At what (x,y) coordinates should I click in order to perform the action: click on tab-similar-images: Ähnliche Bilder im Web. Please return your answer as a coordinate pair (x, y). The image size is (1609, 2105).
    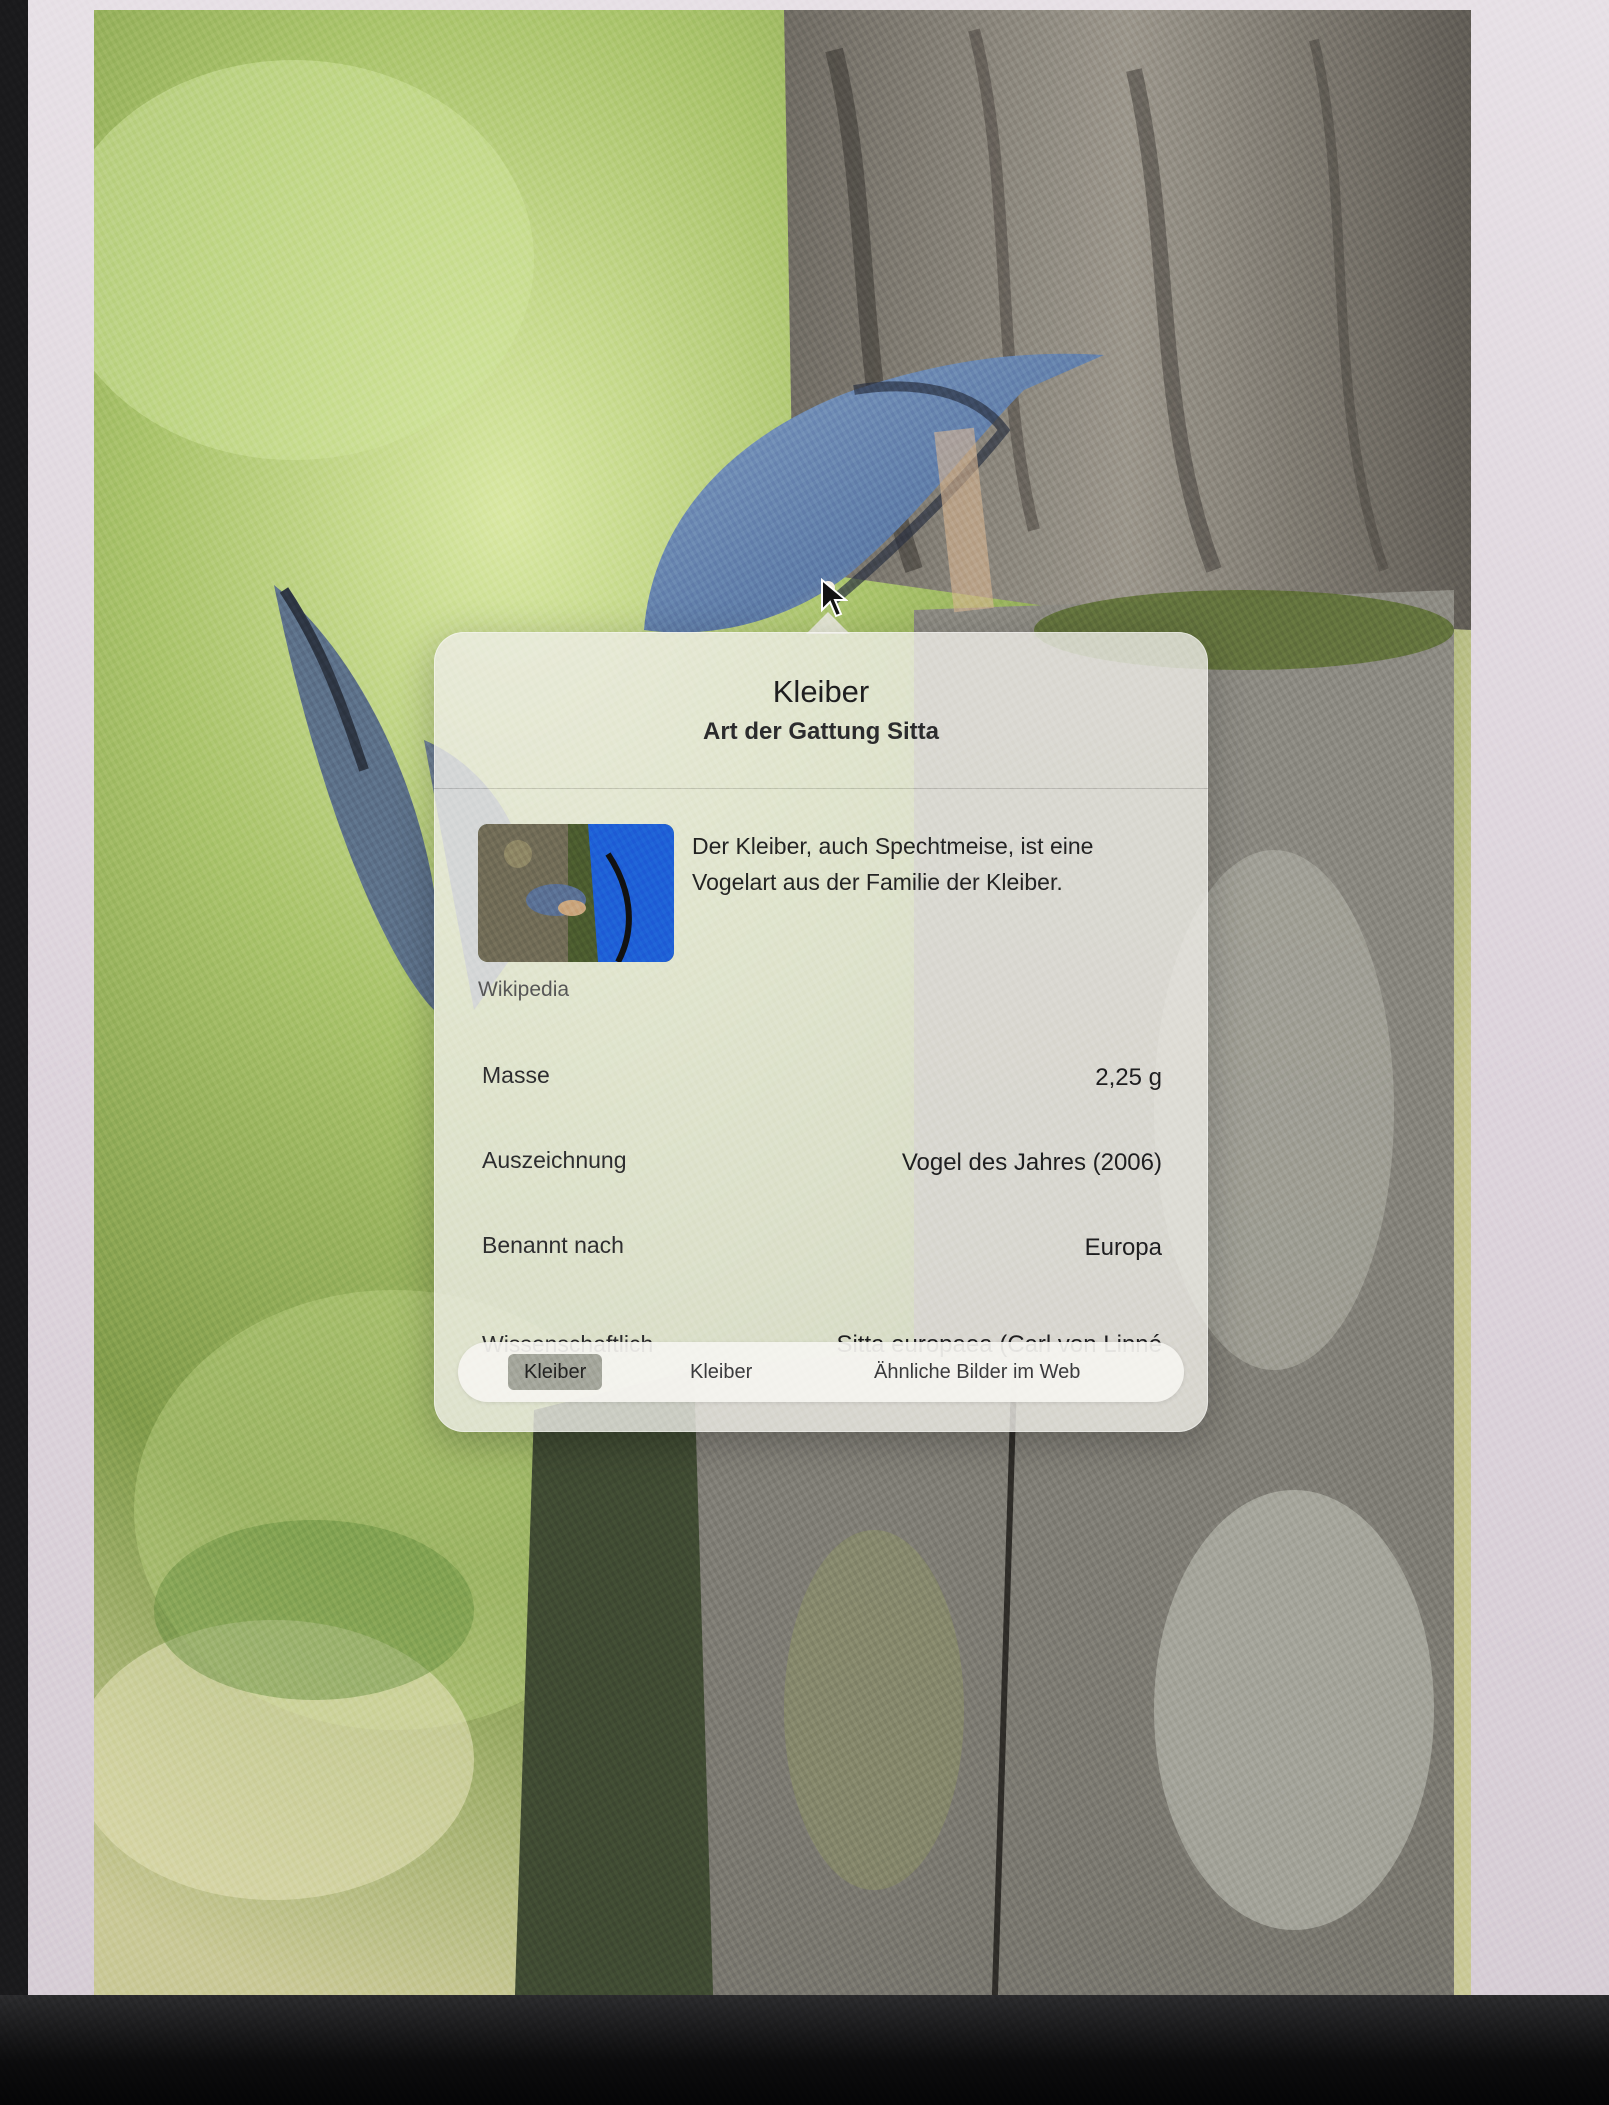
    Looking at the image, I should click on (977, 1372).